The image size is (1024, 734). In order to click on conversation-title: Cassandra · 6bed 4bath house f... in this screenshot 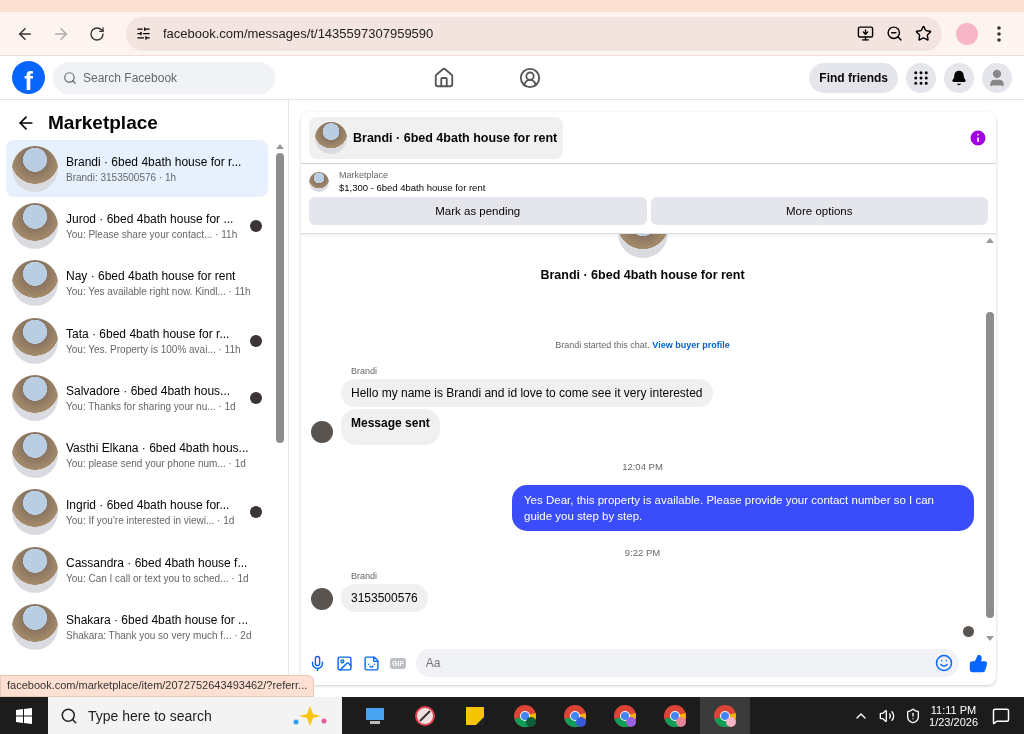, I will do `click(157, 562)`.